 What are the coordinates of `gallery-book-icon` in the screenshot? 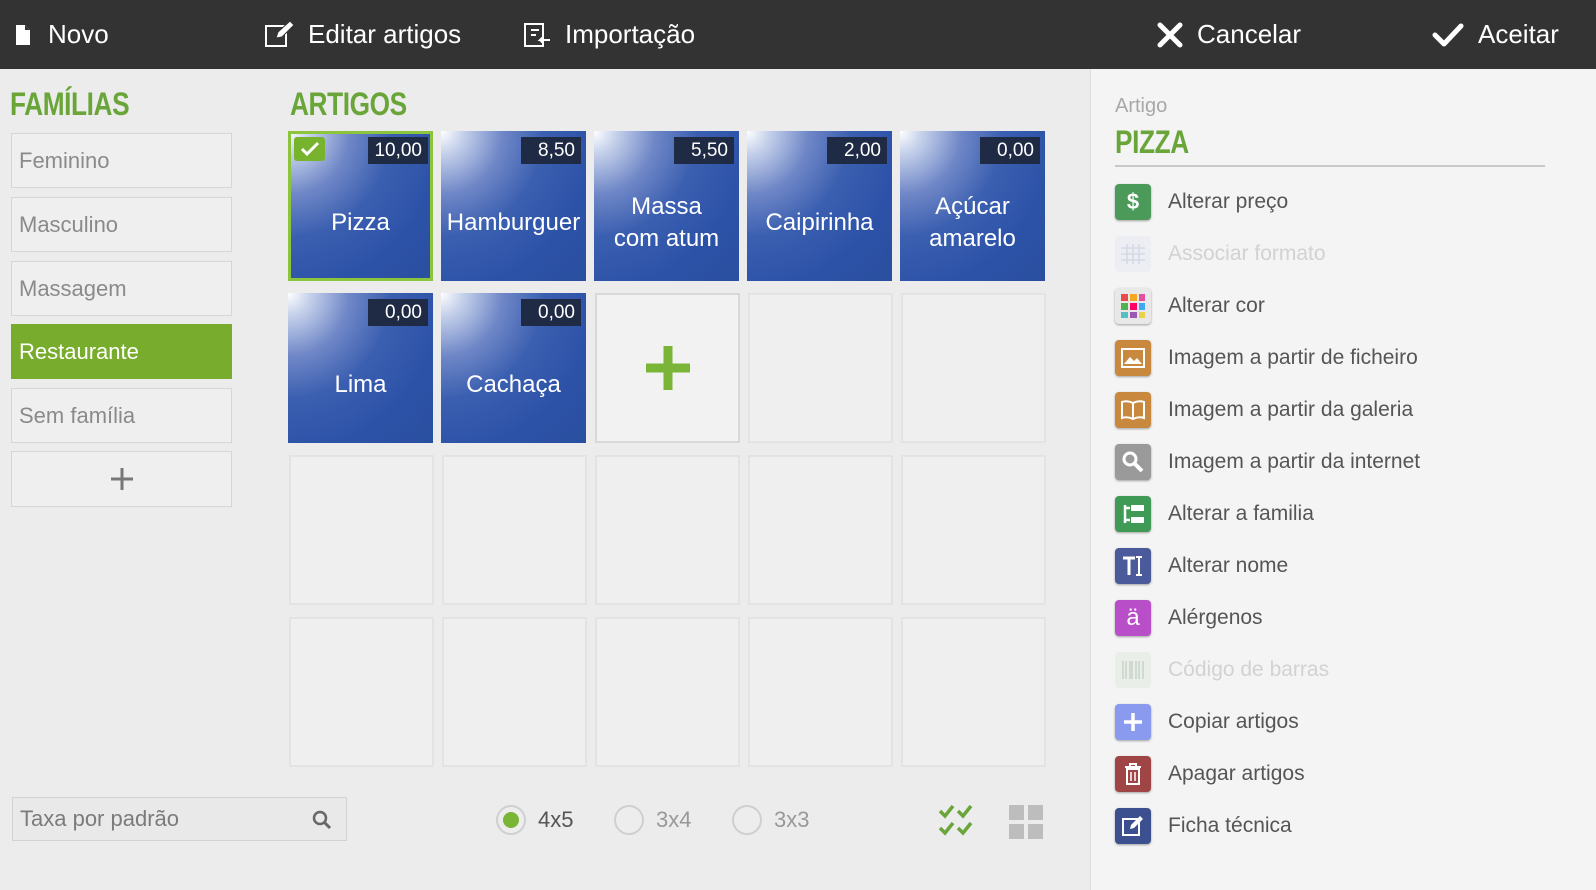 It's located at (1133, 410).